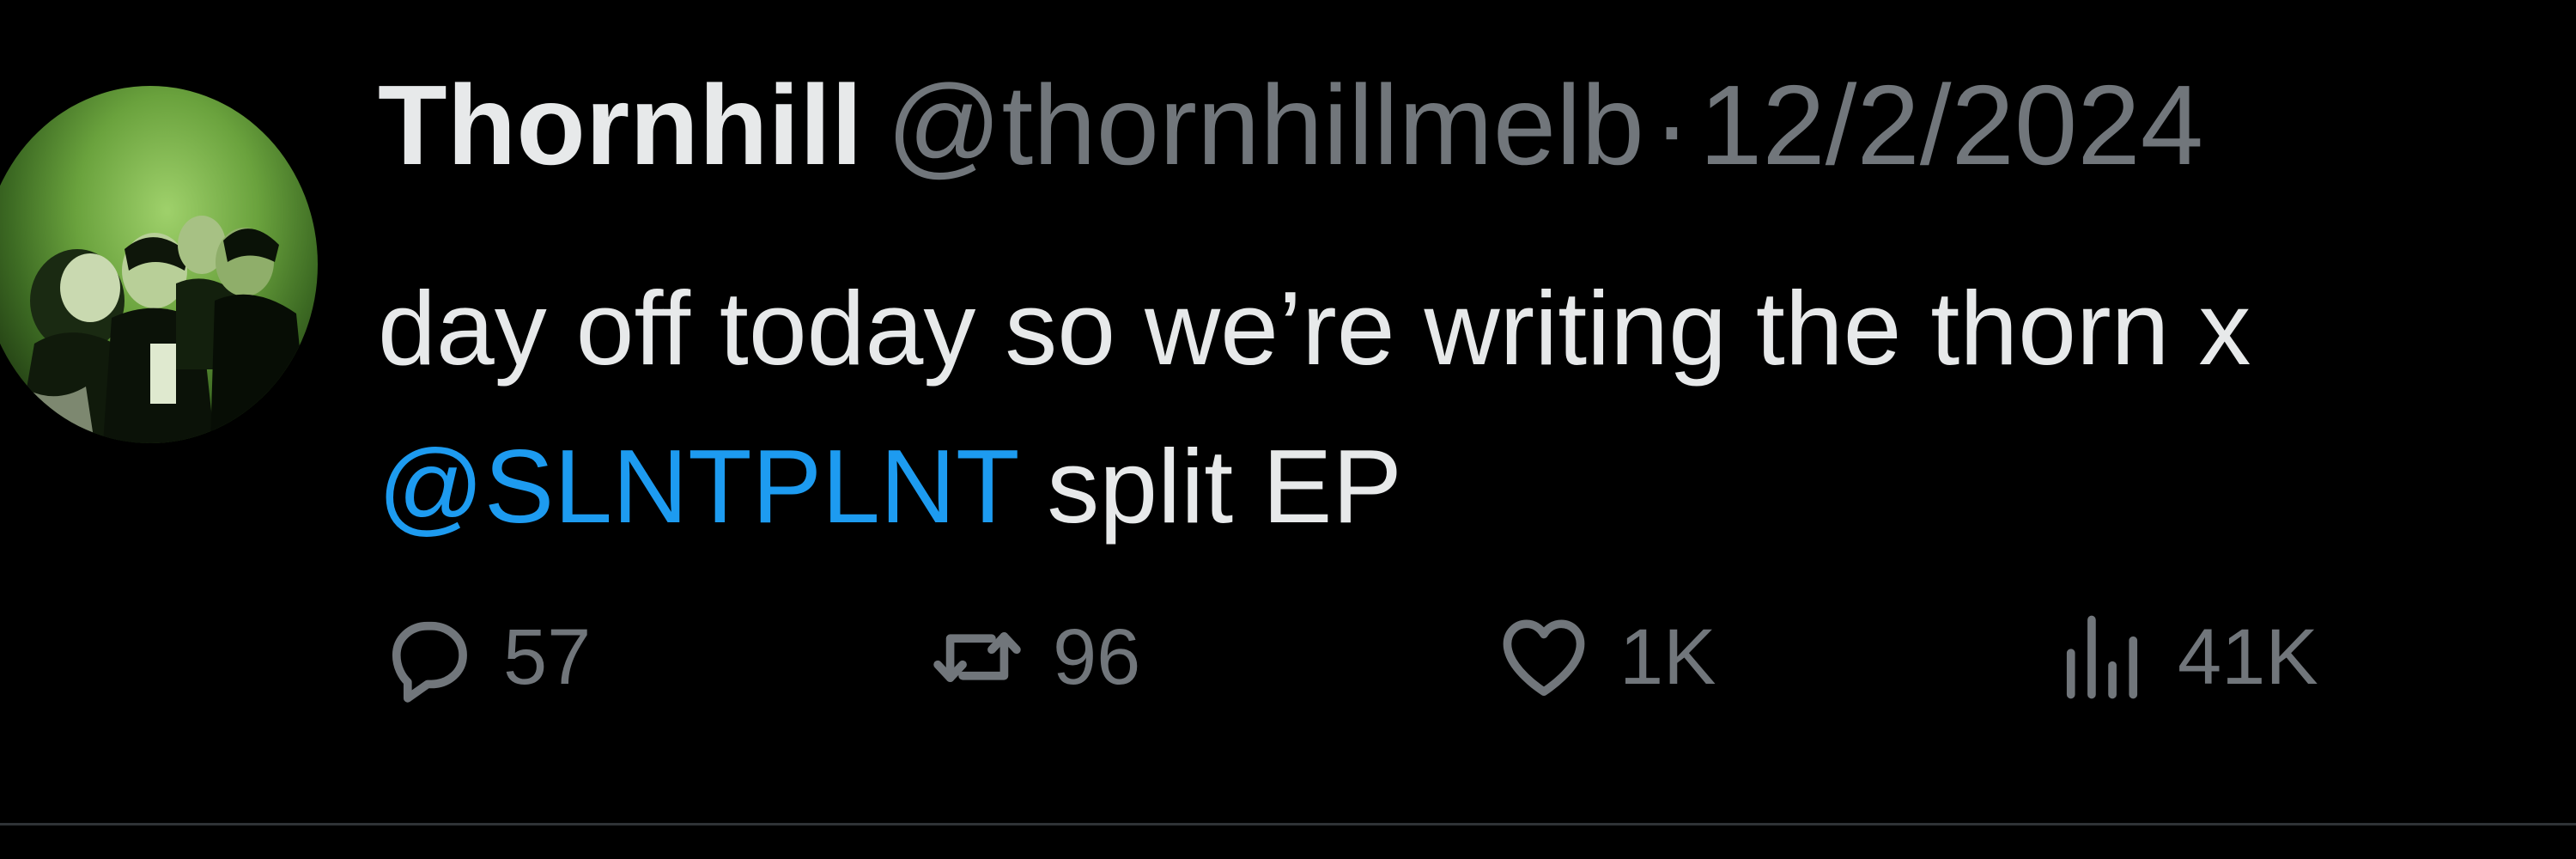 The image size is (2576, 859). Describe the element at coordinates (430, 662) in the screenshot. I see `reply-icon` at that location.